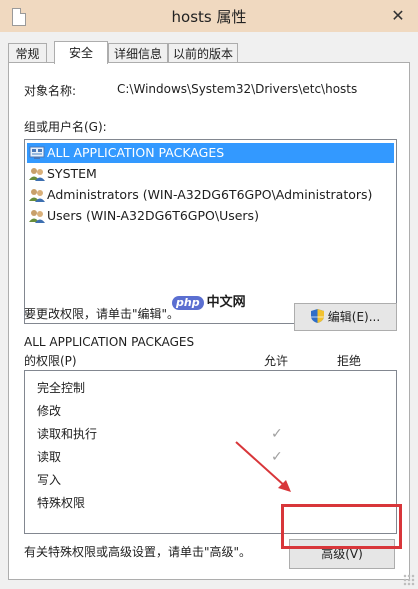  What do you see at coordinates (81, 52) in the screenshot?
I see `tab-security: 安全` at bounding box center [81, 52].